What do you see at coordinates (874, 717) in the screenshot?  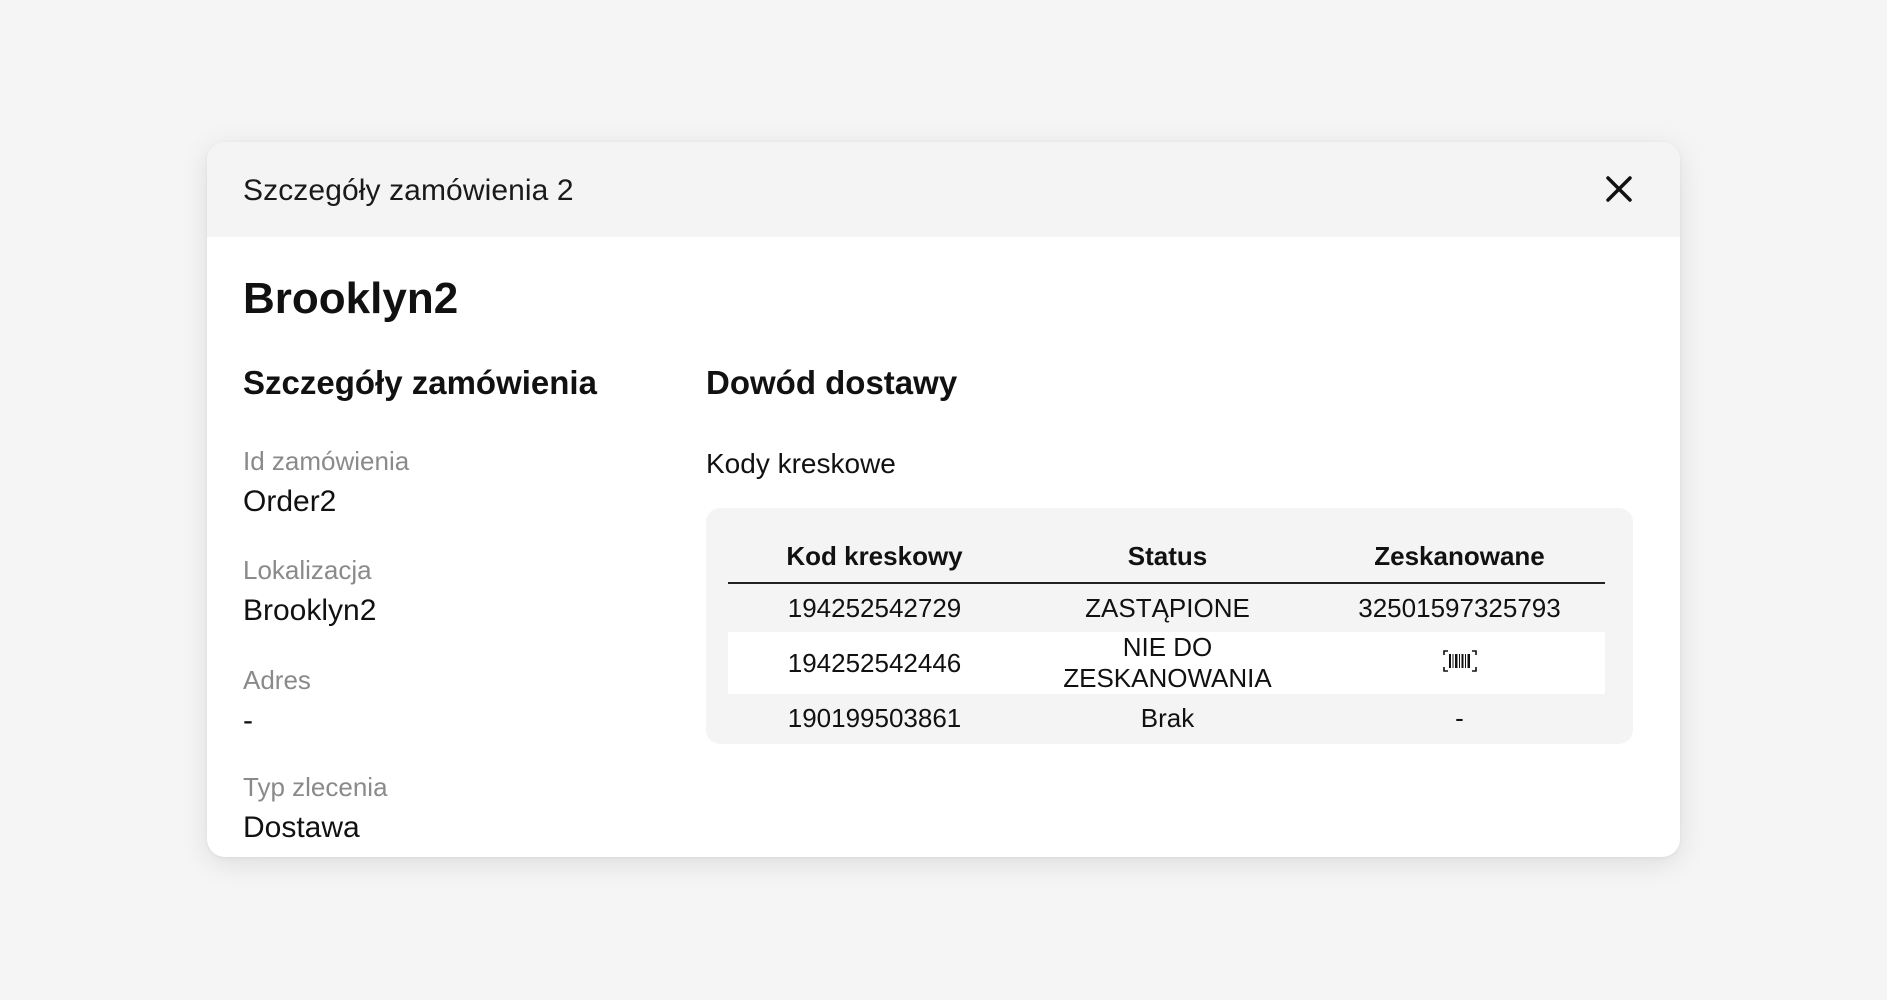 I see `cell-barcode: 190199503861` at bounding box center [874, 717].